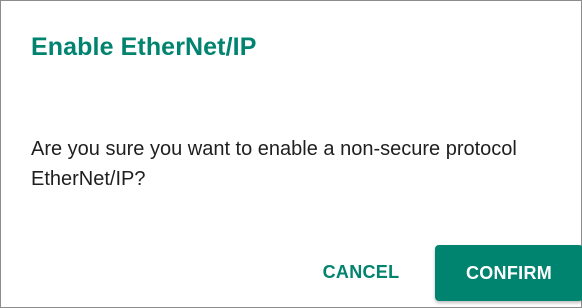 The height and width of the screenshot is (308, 582). What do you see at coordinates (361, 272) in the screenshot?
I see `cancel-button: CANCEL` at bounding box center [361, 272].